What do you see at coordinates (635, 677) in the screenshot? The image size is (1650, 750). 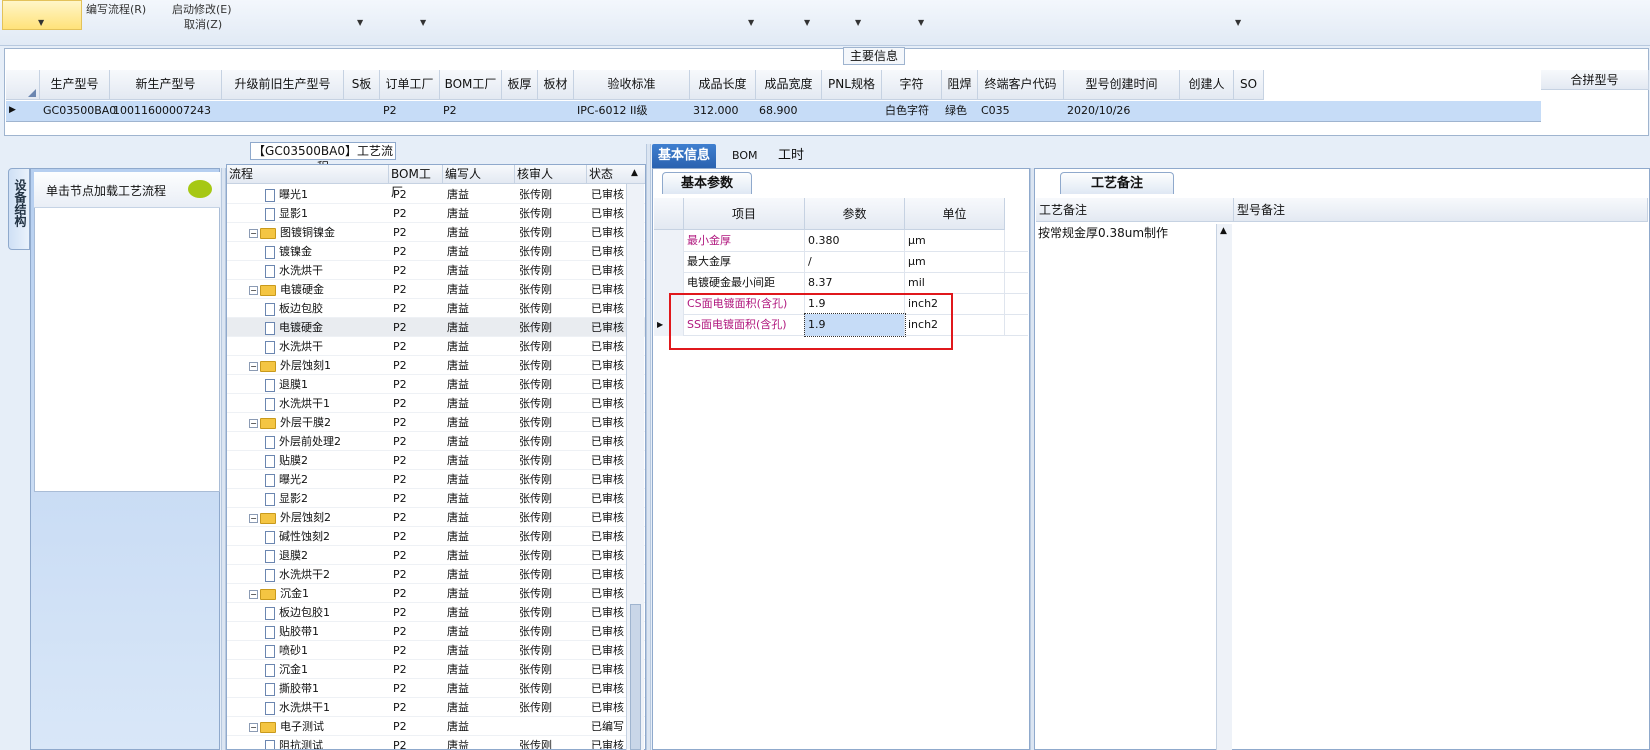 I see `scroll-thumb` at bounding box center [635, 677].